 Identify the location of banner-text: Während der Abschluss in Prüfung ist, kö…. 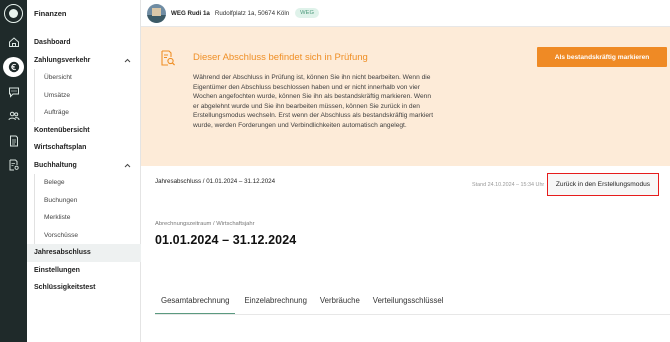
(313, 101).